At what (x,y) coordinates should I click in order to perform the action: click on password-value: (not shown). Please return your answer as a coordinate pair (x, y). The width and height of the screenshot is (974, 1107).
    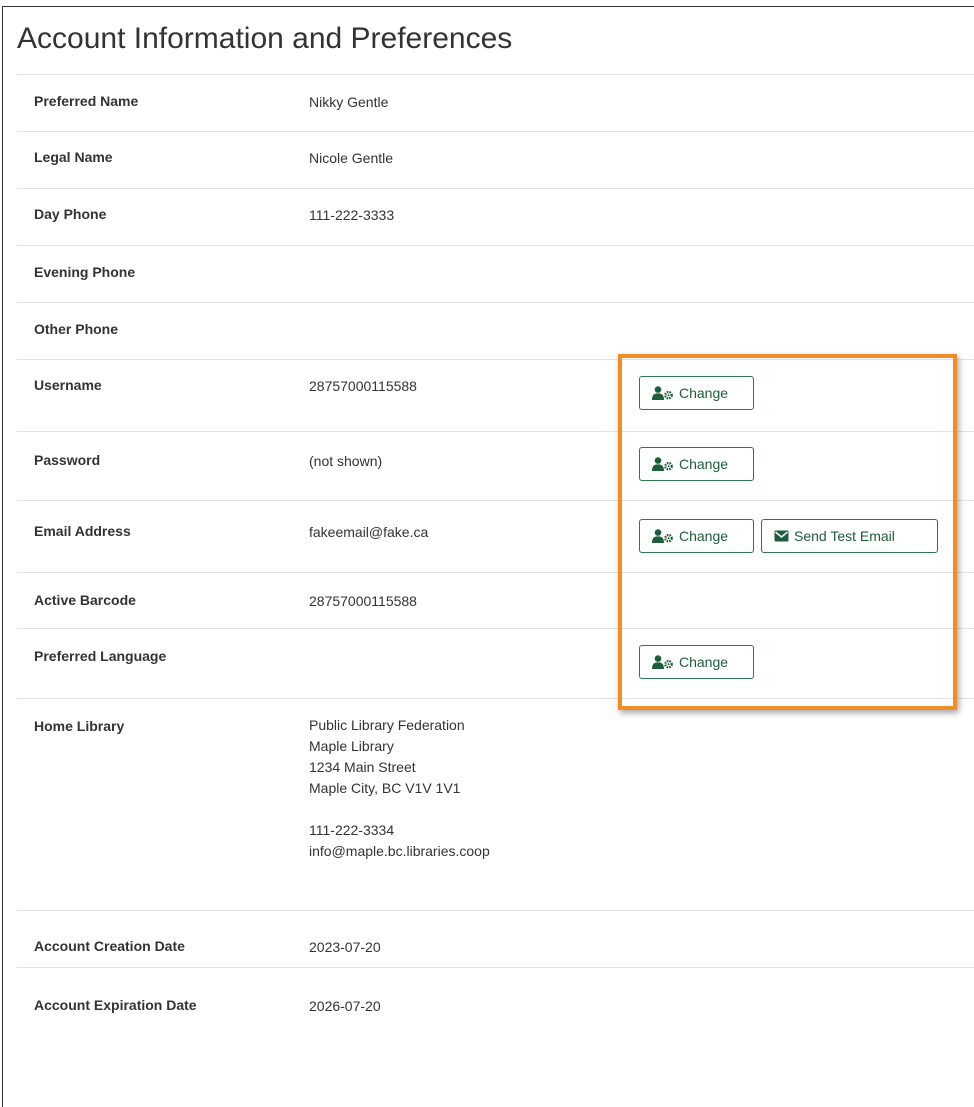
    Looking at the image, I should click on (346, 461).